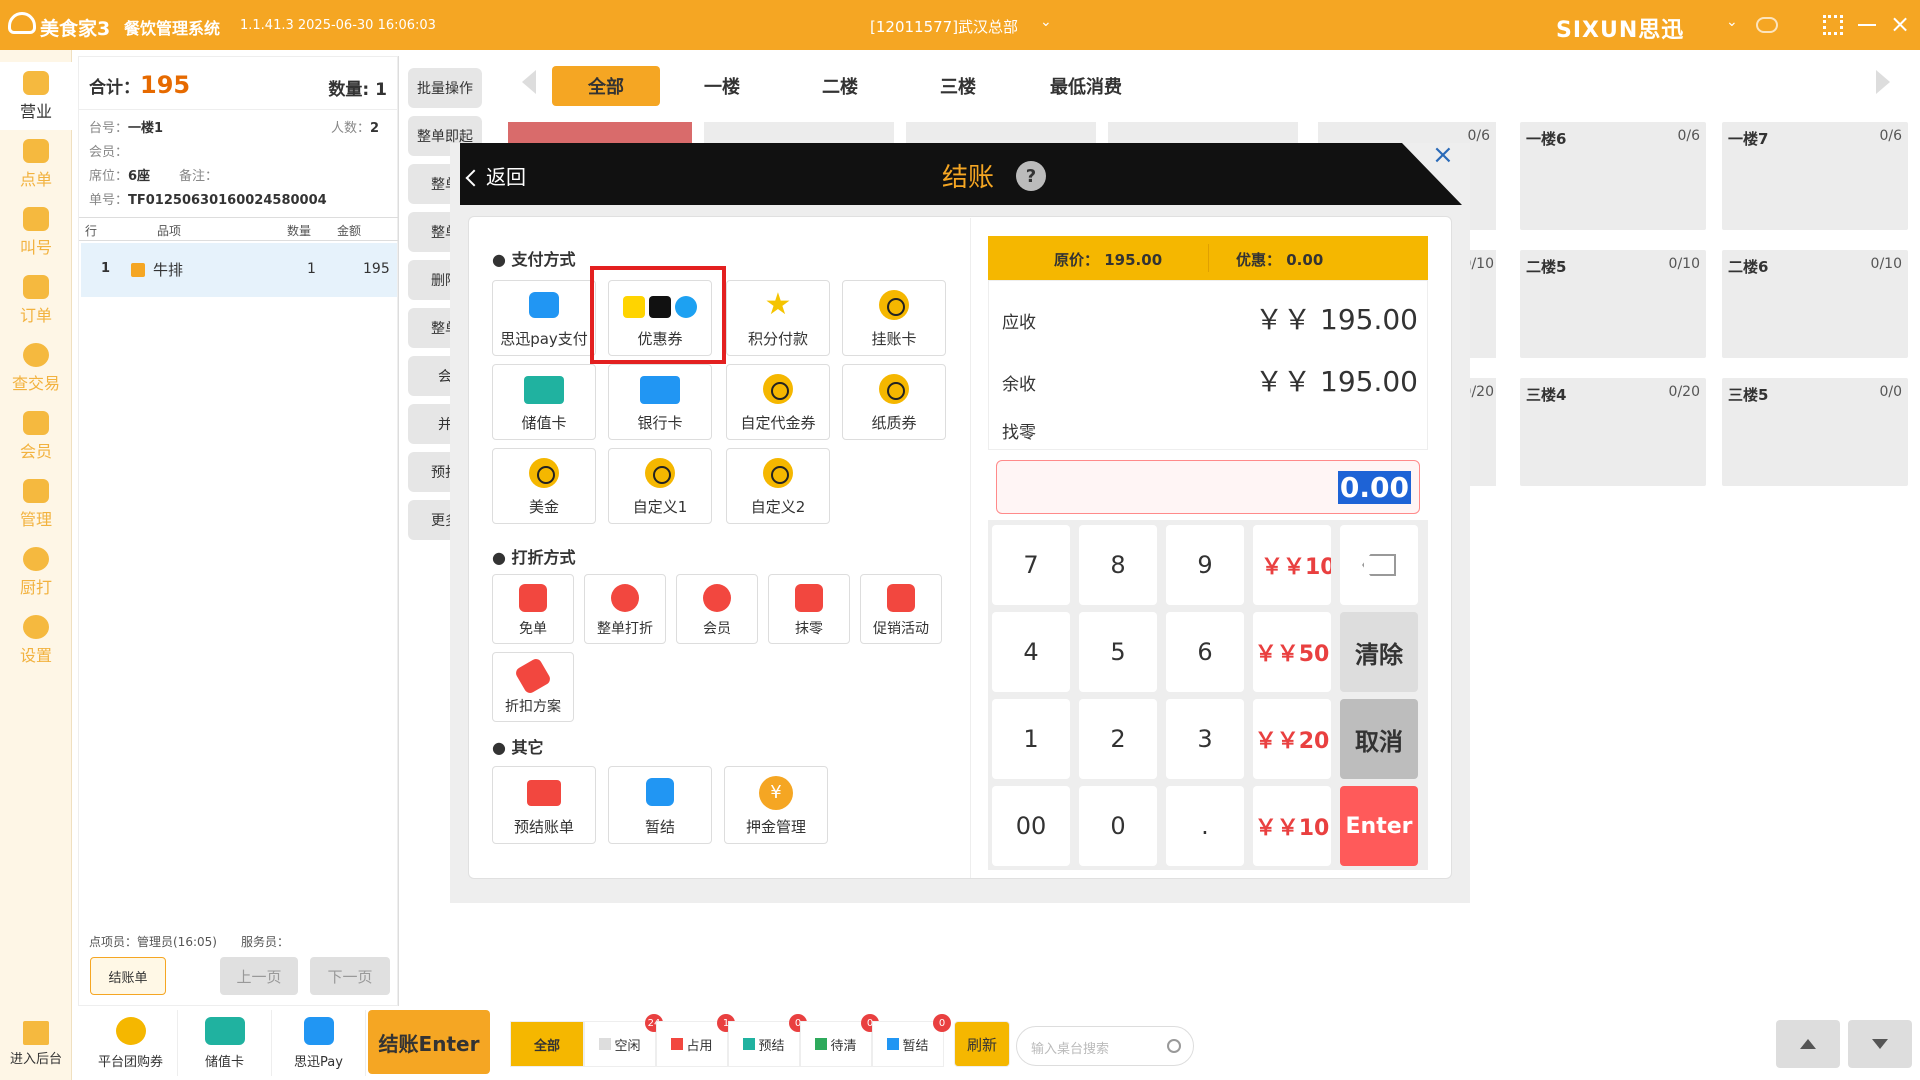 The height and width of the screenshot is (1080, 1920). I want to click on key-3: 3, so click(1205, 739).